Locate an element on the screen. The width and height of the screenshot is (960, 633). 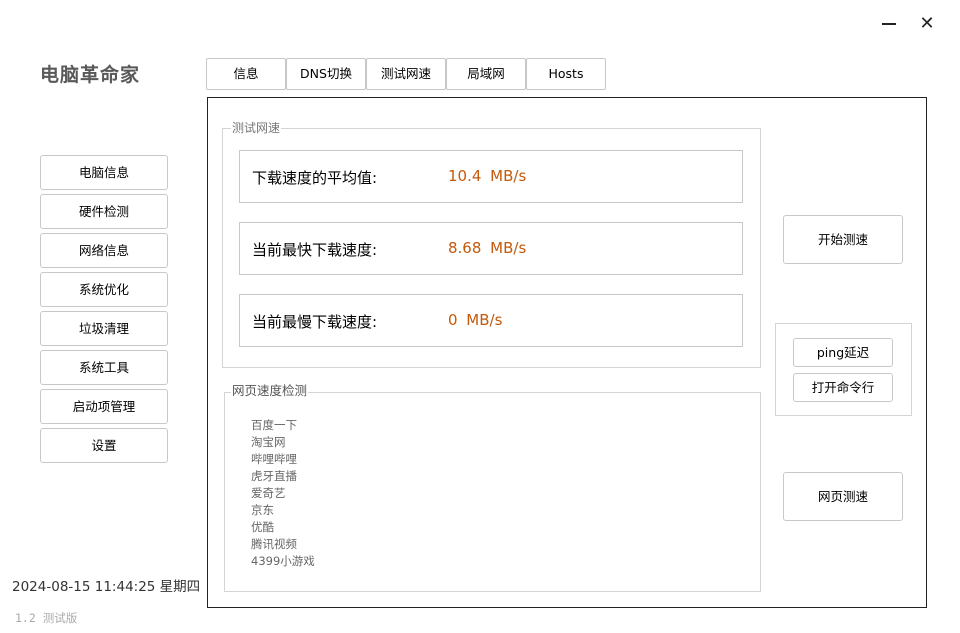
sidebar: 电脑信息 硬件检测 网络信息 系统优化 垃圾清理 系统工具 启动项管理 设置 is located at coordinates (104, 311).